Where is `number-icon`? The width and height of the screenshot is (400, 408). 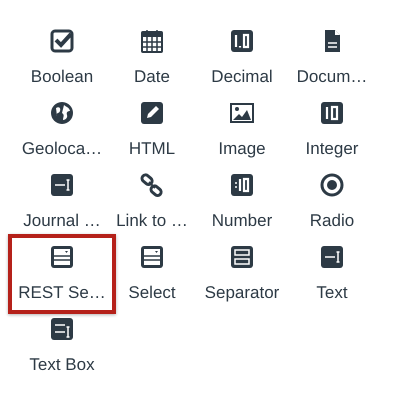 number-icon is located at coordinates (242, 185).